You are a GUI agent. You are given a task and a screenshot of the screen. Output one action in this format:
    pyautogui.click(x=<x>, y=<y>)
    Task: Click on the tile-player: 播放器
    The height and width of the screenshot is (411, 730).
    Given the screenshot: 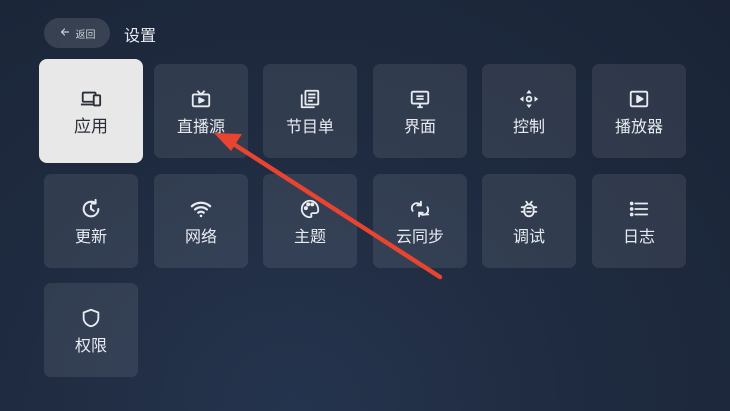 What is the action you would take?
    pyautogui.click(x=639, y=111)
    